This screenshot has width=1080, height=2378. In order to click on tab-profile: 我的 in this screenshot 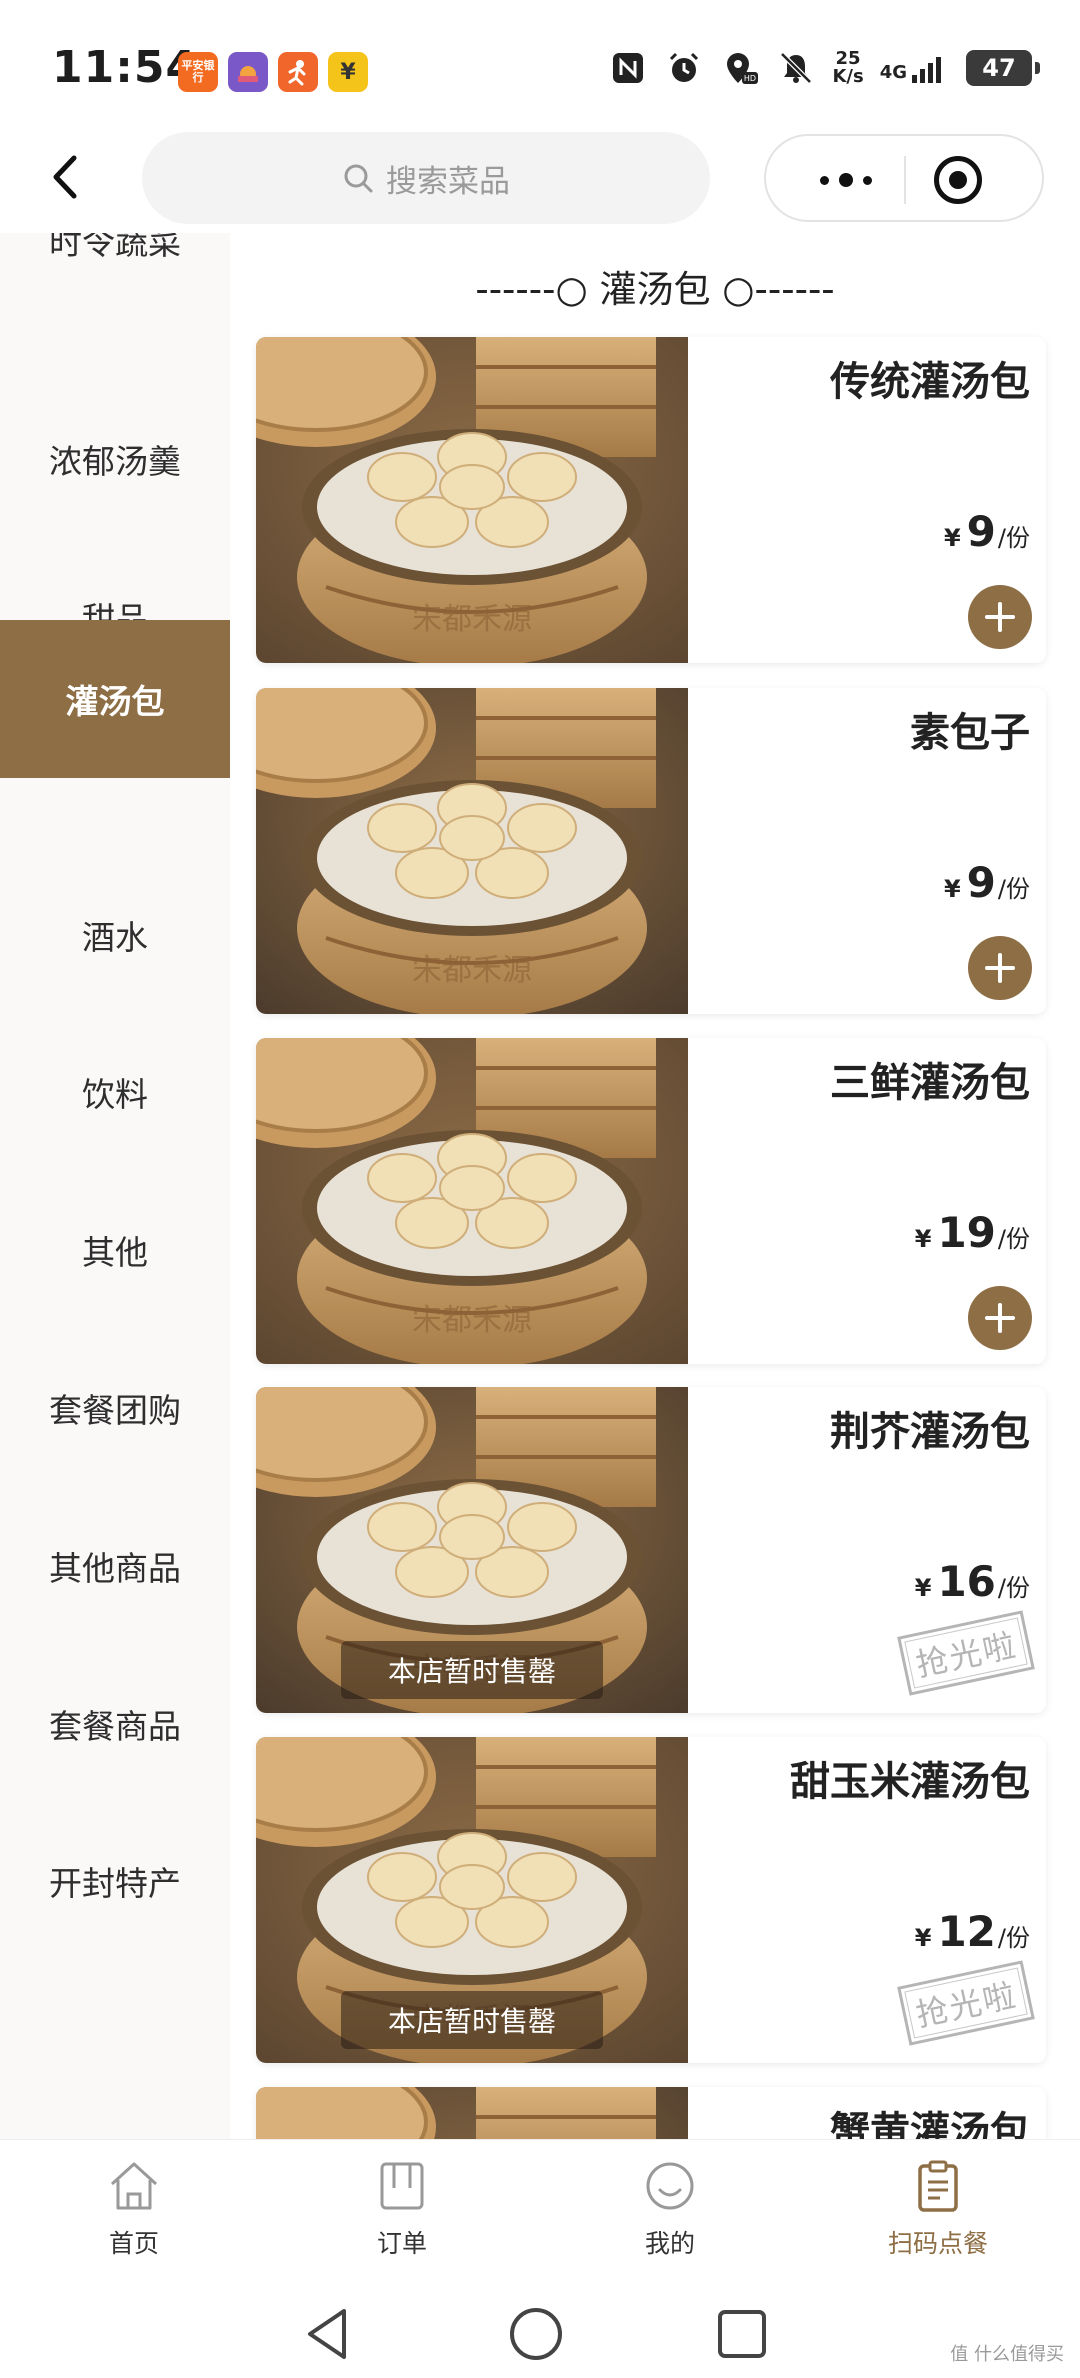, I will do `click(670, 2218)`.